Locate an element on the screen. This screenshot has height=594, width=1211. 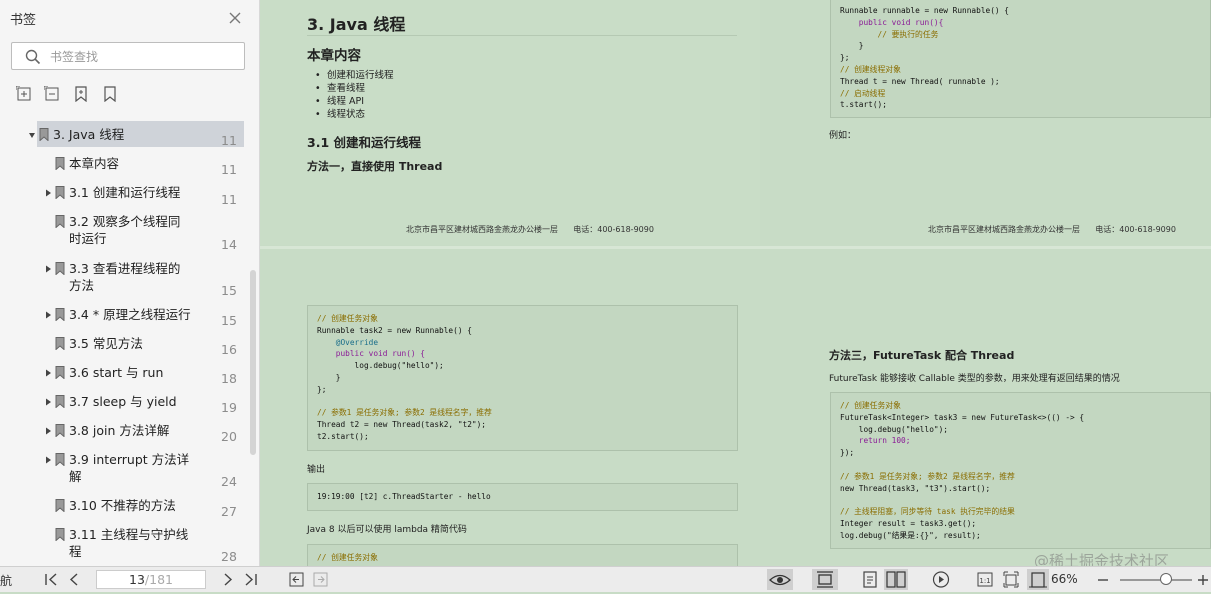
bookmark-item: 3.6 start 与 run 18 is located at coordinates (129, 376).